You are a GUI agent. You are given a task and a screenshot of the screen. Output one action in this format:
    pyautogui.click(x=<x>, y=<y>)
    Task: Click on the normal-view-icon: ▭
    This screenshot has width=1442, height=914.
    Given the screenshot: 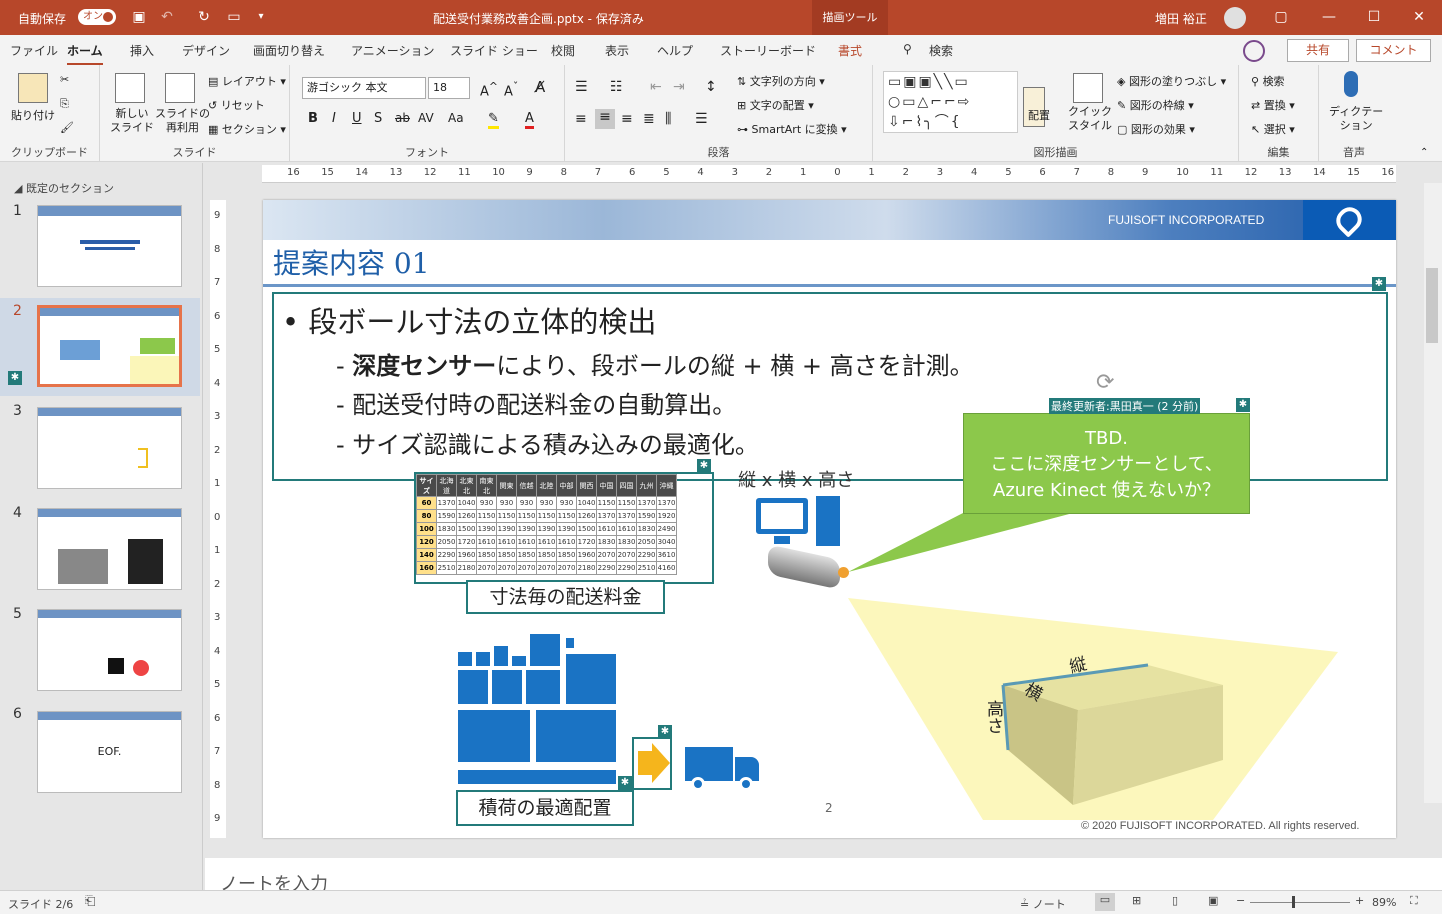 What is the action you would take?
    pyautogui.click(x=1105, y=902)
    